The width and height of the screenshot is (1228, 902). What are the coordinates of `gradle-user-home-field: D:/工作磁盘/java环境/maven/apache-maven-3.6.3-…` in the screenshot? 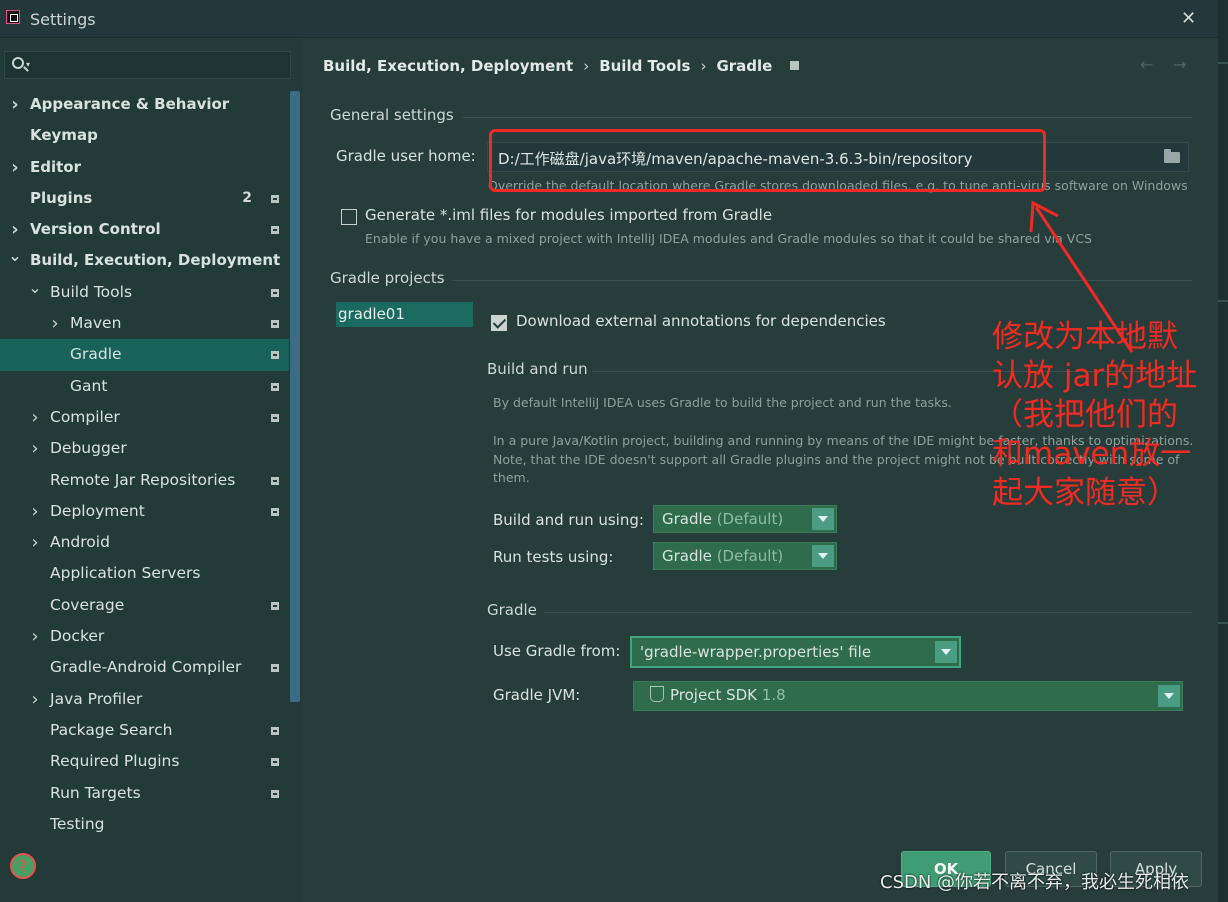 It's located at (838, 157).